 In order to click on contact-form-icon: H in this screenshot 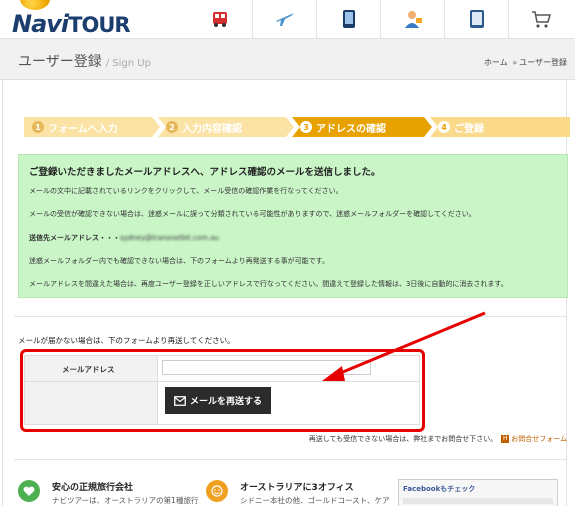, I will do `click(505, 439)`.